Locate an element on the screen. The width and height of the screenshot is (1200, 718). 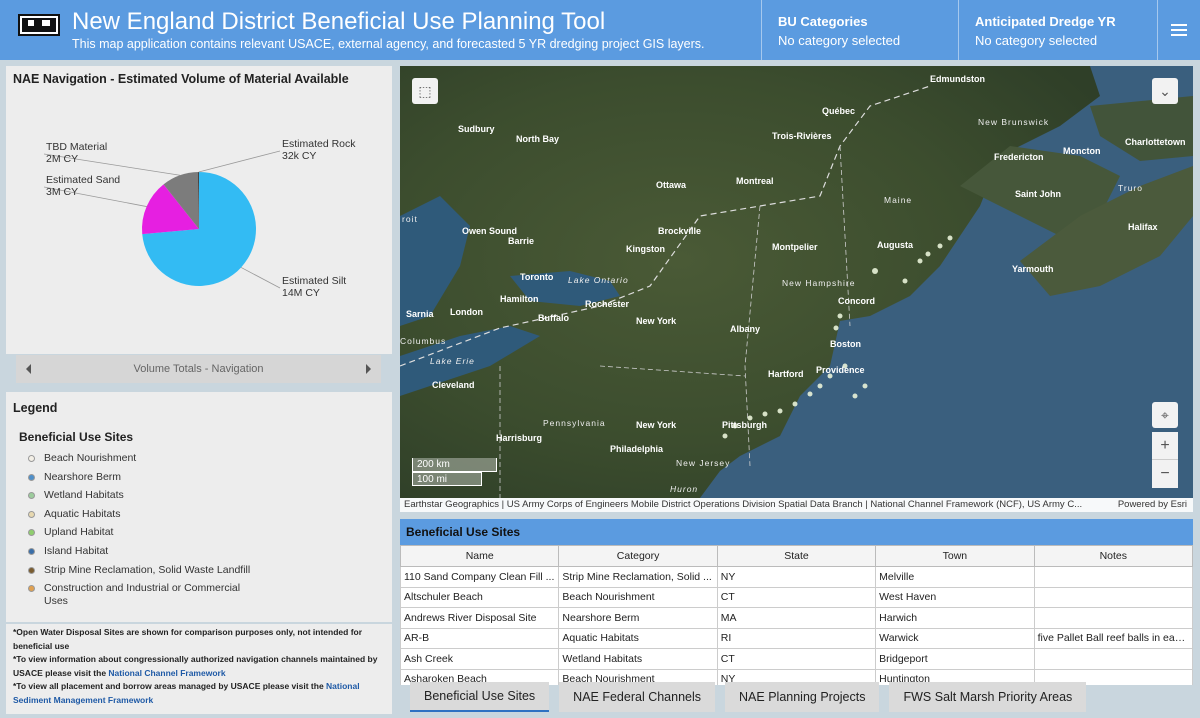
map-place-label: North Bay is located at coordinates (537, 139).